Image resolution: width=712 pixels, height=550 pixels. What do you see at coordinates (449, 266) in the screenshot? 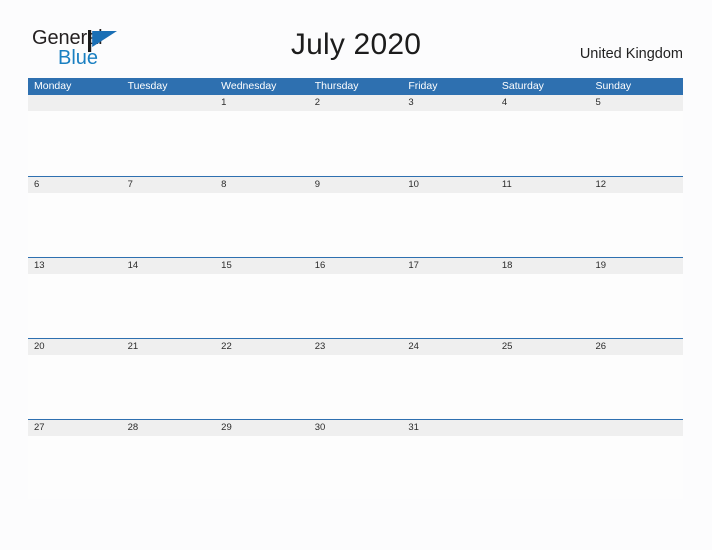
I see `day-cell: 17` at bounding box center [449, 266].